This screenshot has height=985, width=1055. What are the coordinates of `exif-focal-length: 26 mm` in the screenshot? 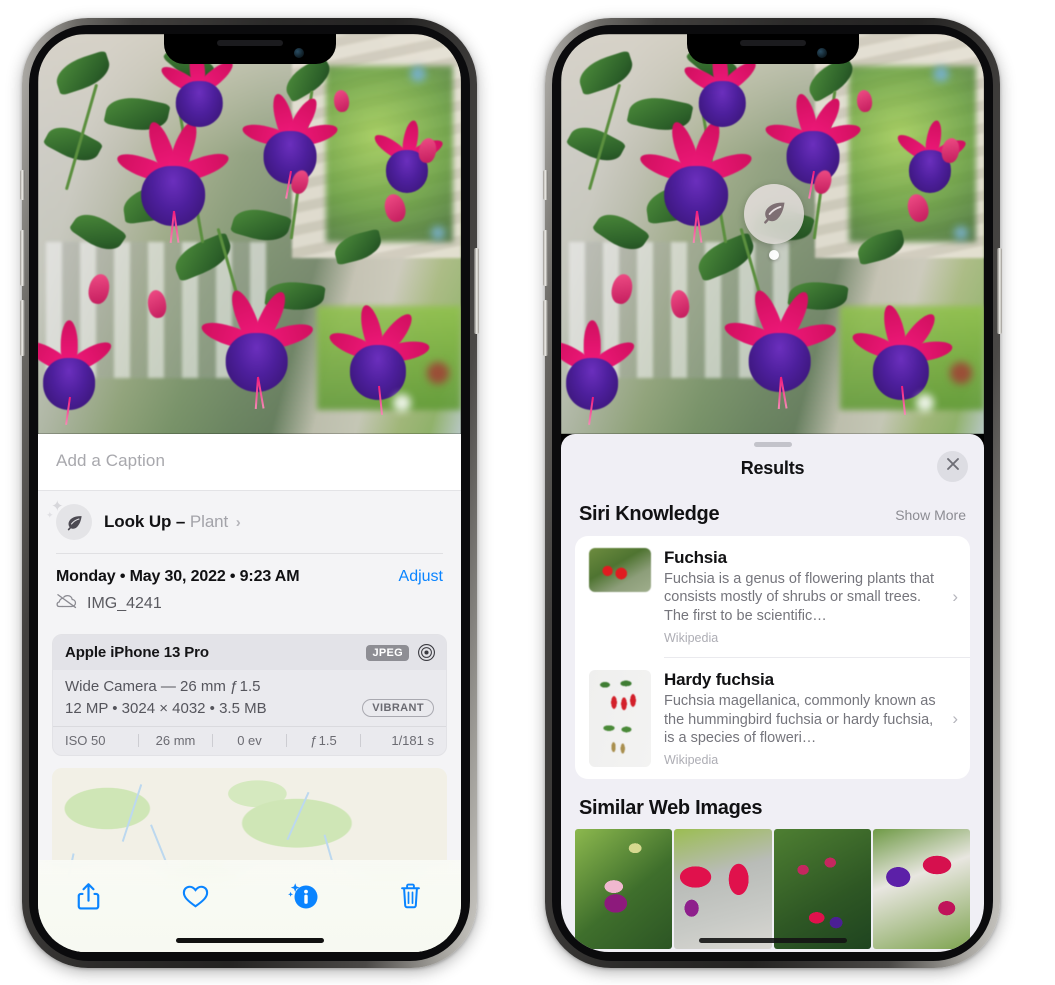 It's located at (175, 740).